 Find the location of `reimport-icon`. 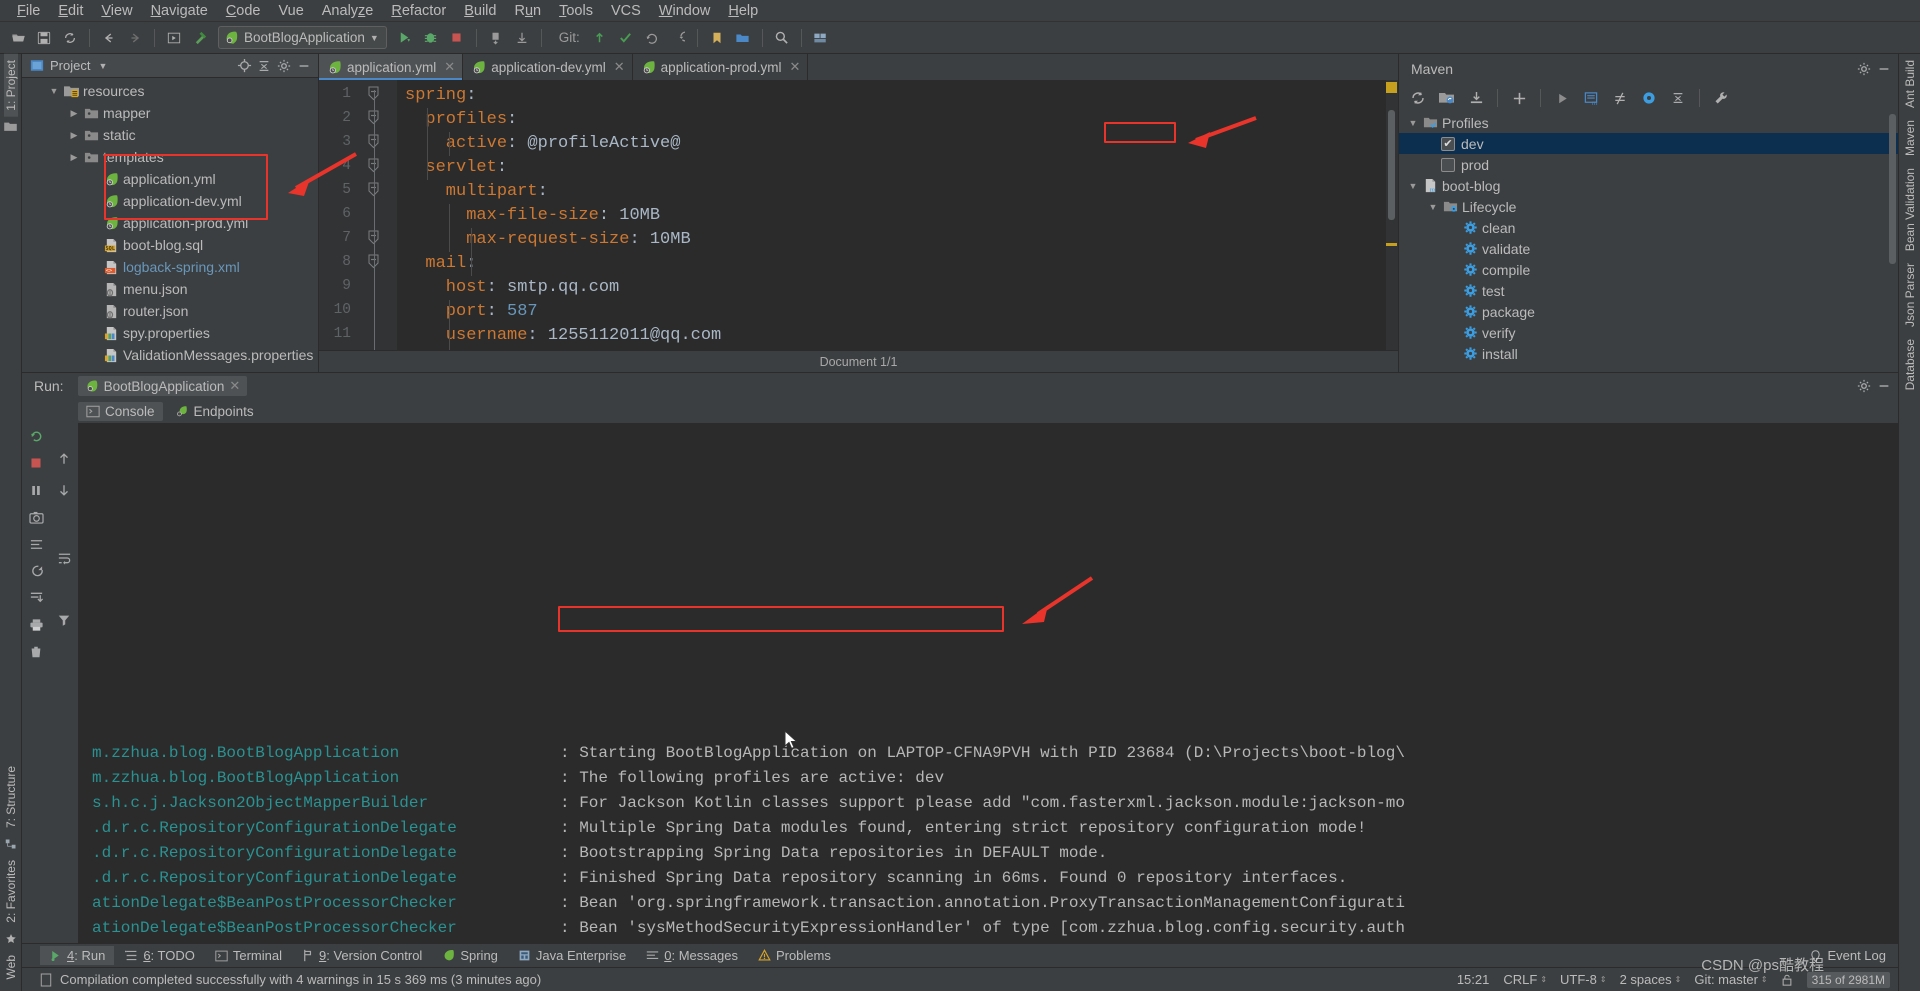

reimport-icon is located at coordinates (1418, 98).